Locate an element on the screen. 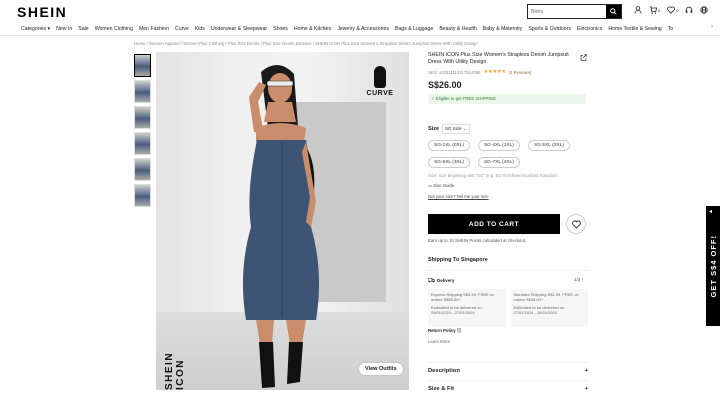  nav-item: Categories ▾ is located at coordinates (35, 29).